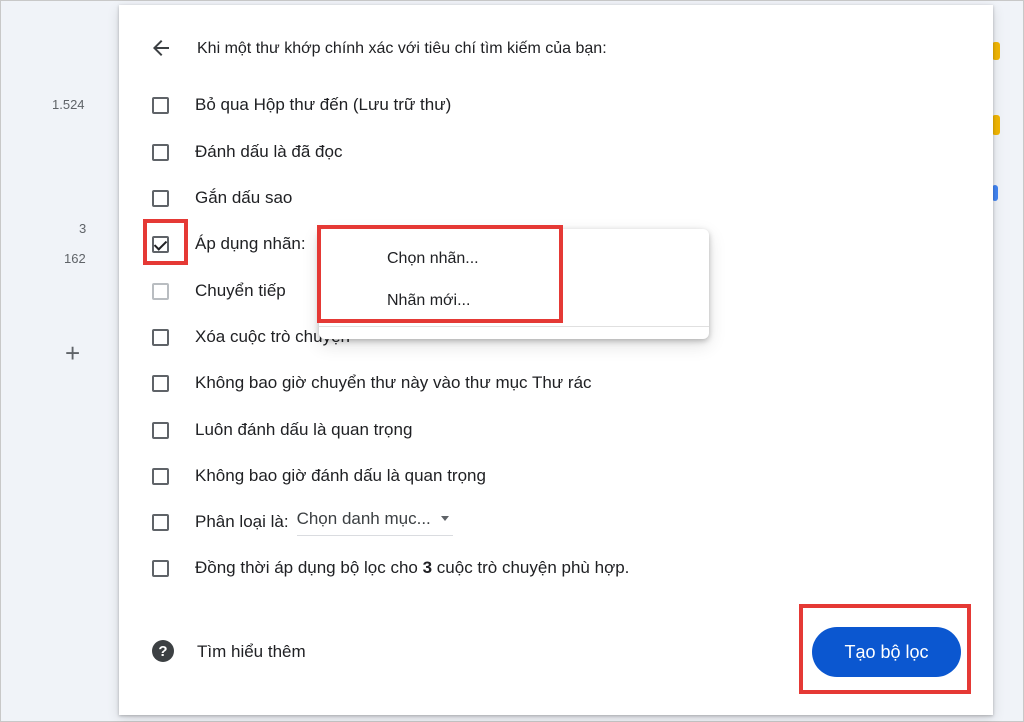  I want to click on option-label: Áp dụng nhãn:, so click(250, 243).